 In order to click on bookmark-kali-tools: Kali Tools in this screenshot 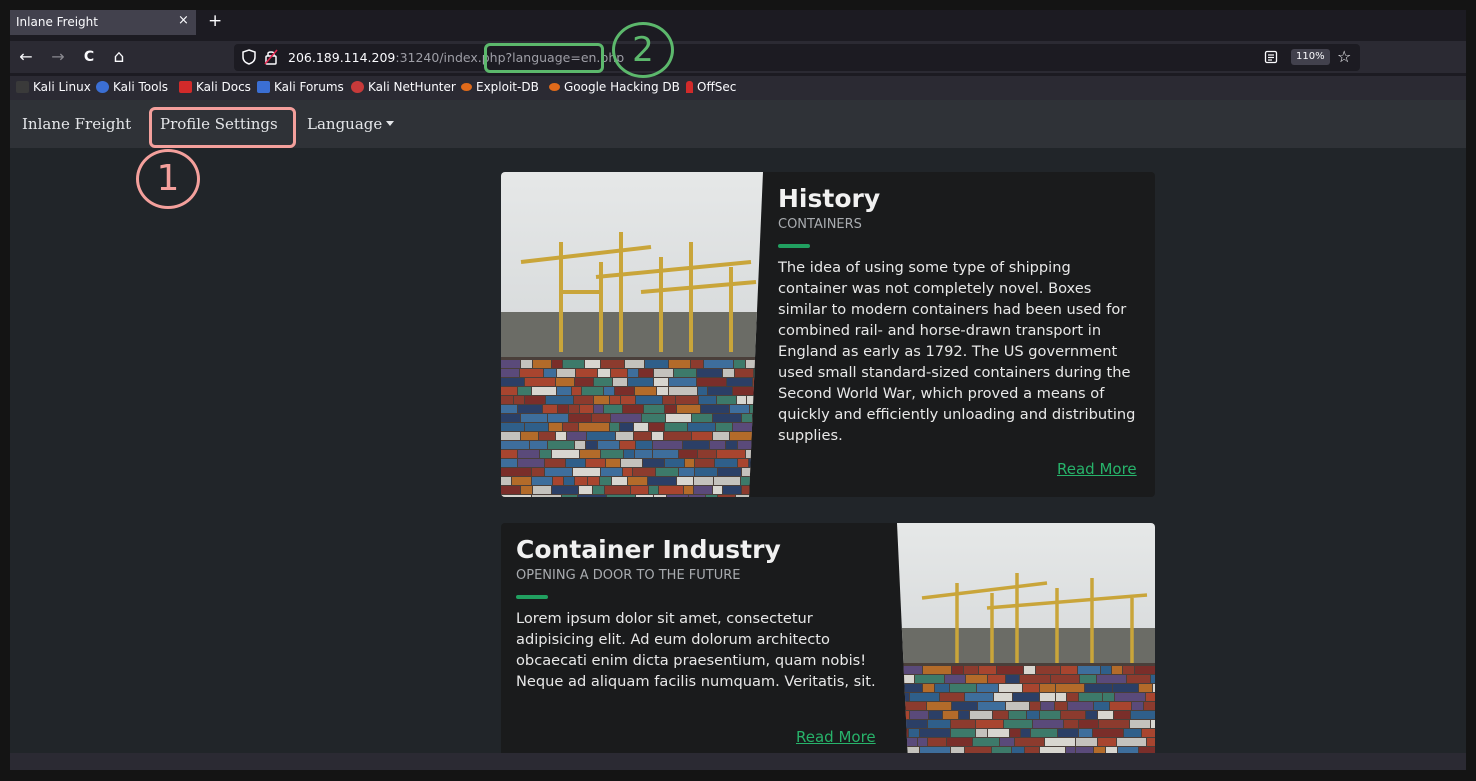, I will do `click(132, 87)`.